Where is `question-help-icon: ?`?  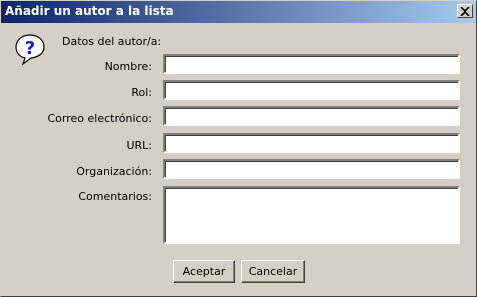
question-help-icon: ? is located at coordinates (30, 50).